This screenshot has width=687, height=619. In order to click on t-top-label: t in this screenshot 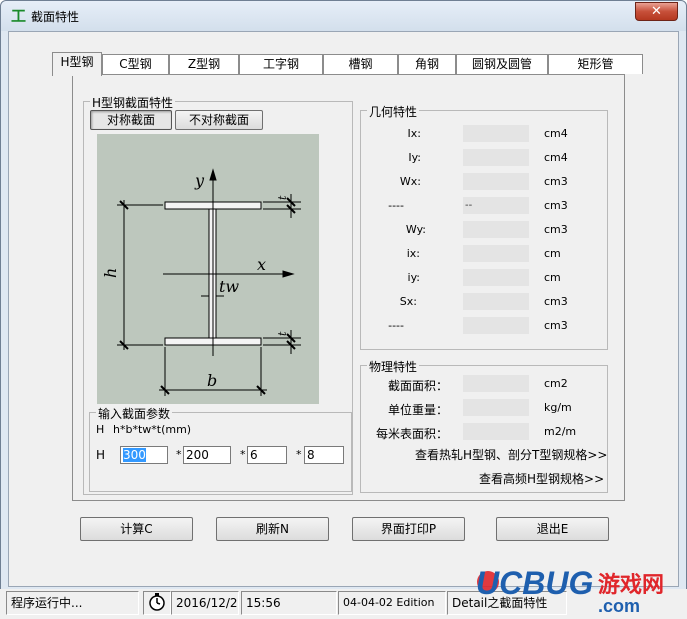, I will do `click(282, 197)`.